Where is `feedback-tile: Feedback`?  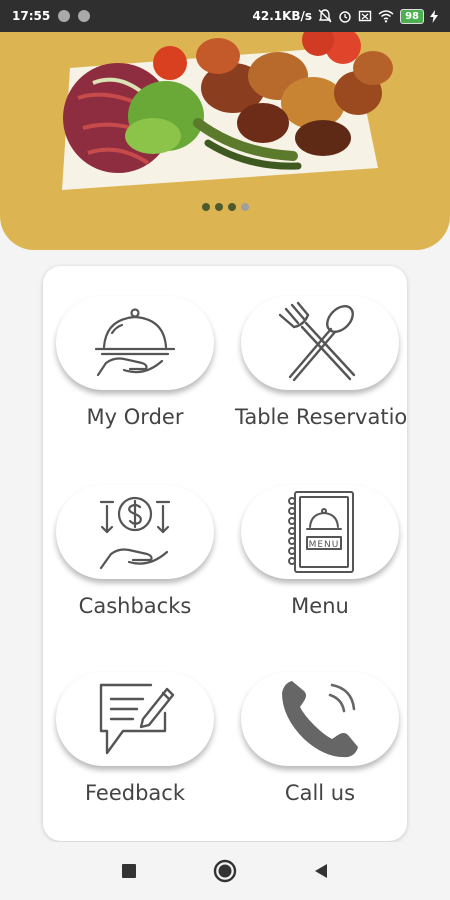
feedback-tile: Feedback is located at coordinates (135, 738).